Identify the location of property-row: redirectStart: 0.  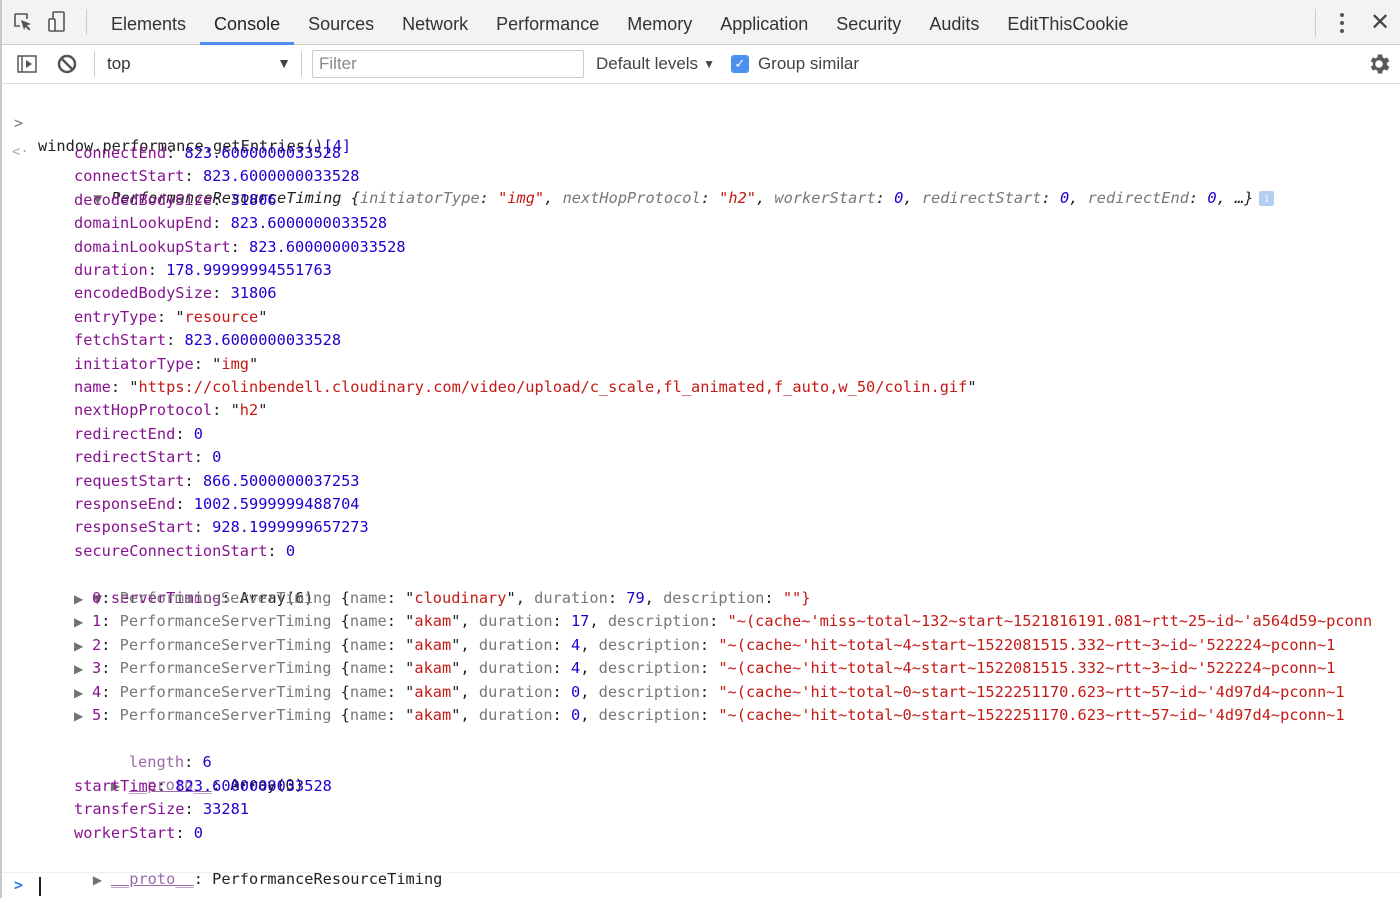
(148, 457).